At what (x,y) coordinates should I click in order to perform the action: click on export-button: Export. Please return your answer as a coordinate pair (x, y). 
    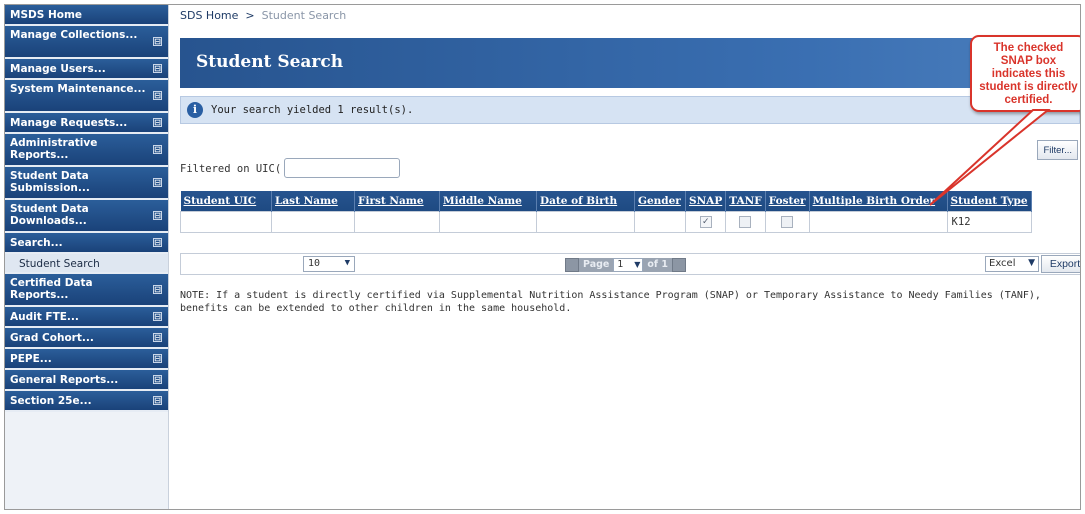
    Looking at the image, I should click on (1060, 264).